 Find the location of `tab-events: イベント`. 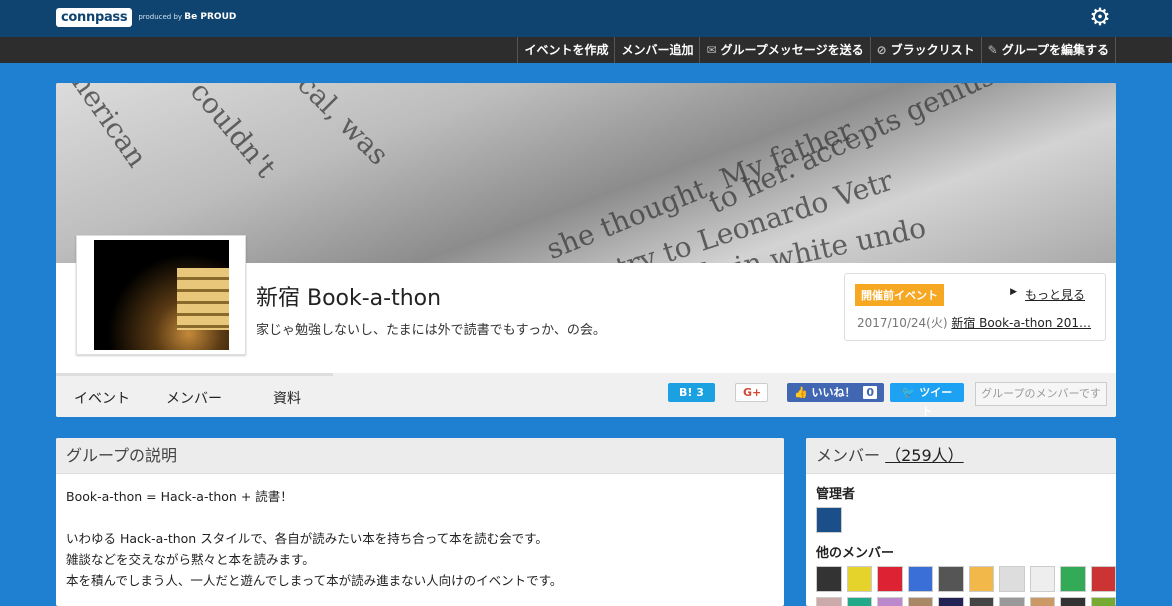

tab-events: イベント is located at coordinates (102, 398).